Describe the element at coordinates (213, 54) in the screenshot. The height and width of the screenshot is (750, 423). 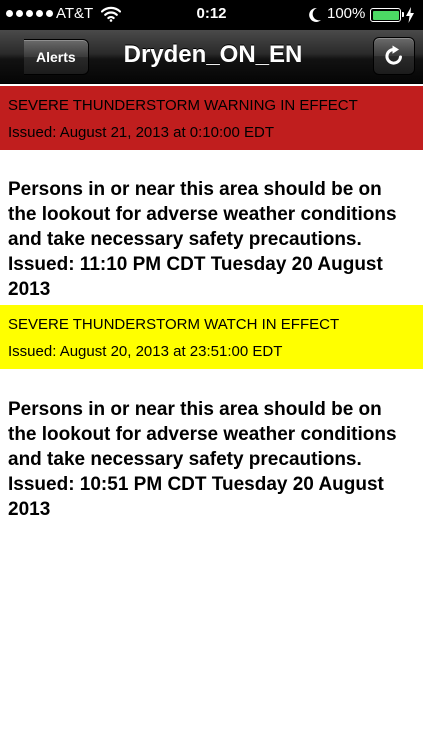
I see `page-title: Dryden_ON_EN` at that location.